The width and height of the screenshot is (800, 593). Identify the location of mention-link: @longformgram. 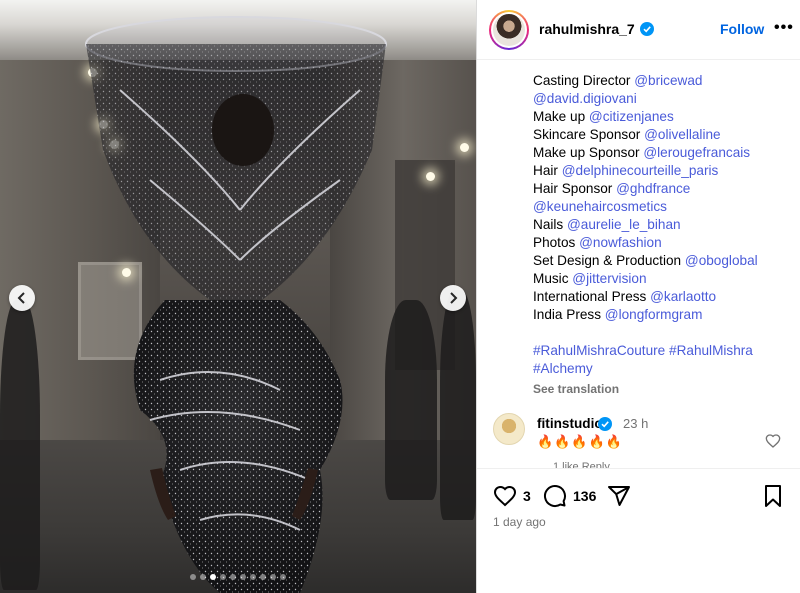
(654, 314).